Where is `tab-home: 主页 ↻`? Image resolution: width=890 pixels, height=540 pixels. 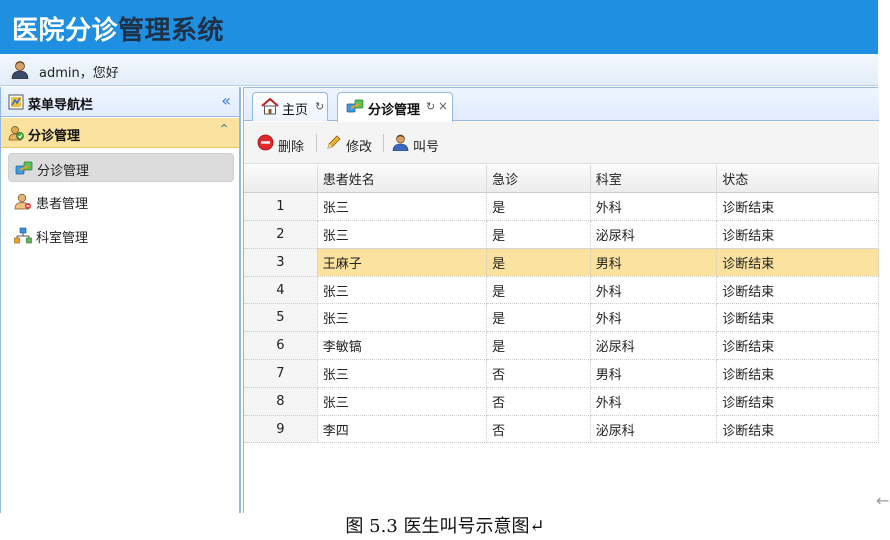 tab-home: 主页 ↻ is located at coordinates (290, 106).